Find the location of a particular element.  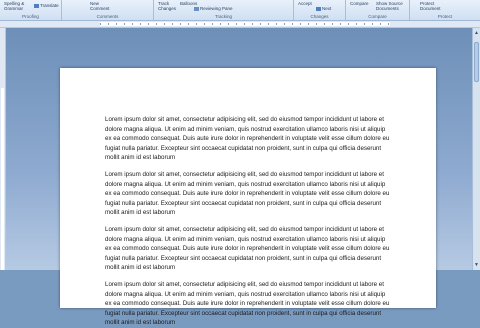

reviewing-pane-button: Reviewing Pane is located at coordinates (213, 8).